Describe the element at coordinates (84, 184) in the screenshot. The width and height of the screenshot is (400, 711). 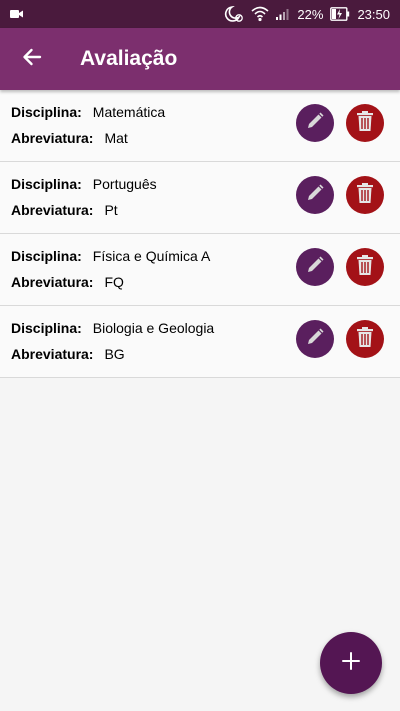
I see `discipline-field: Disciplina: Português` at that location.